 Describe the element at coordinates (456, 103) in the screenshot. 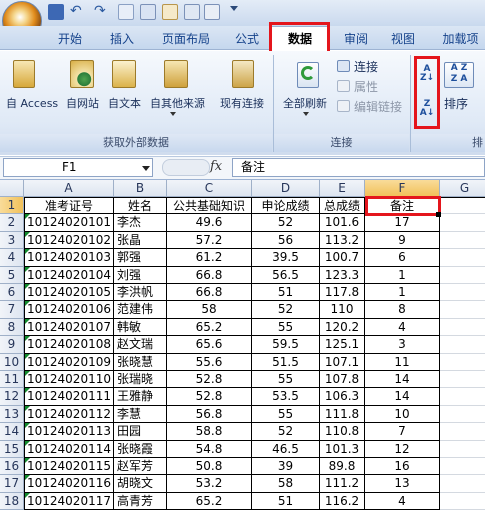

I see `sort-button: 排序` at that location.